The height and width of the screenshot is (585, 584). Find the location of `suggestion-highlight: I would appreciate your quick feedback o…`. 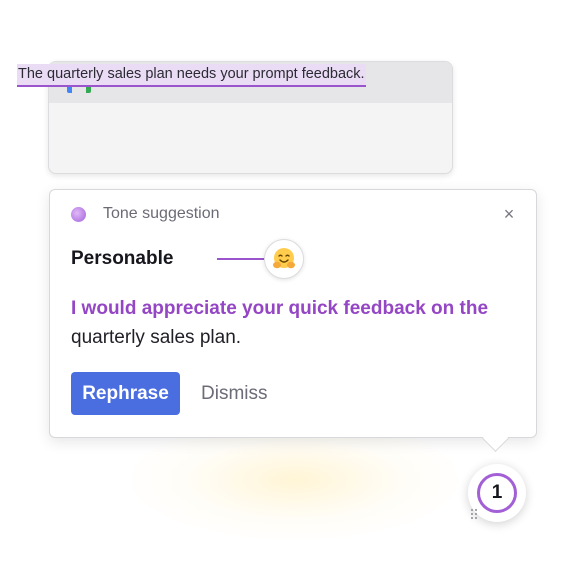

suggestion-highlight: I would appreciate your quick feedback o… is located at coordinates (280, 308).